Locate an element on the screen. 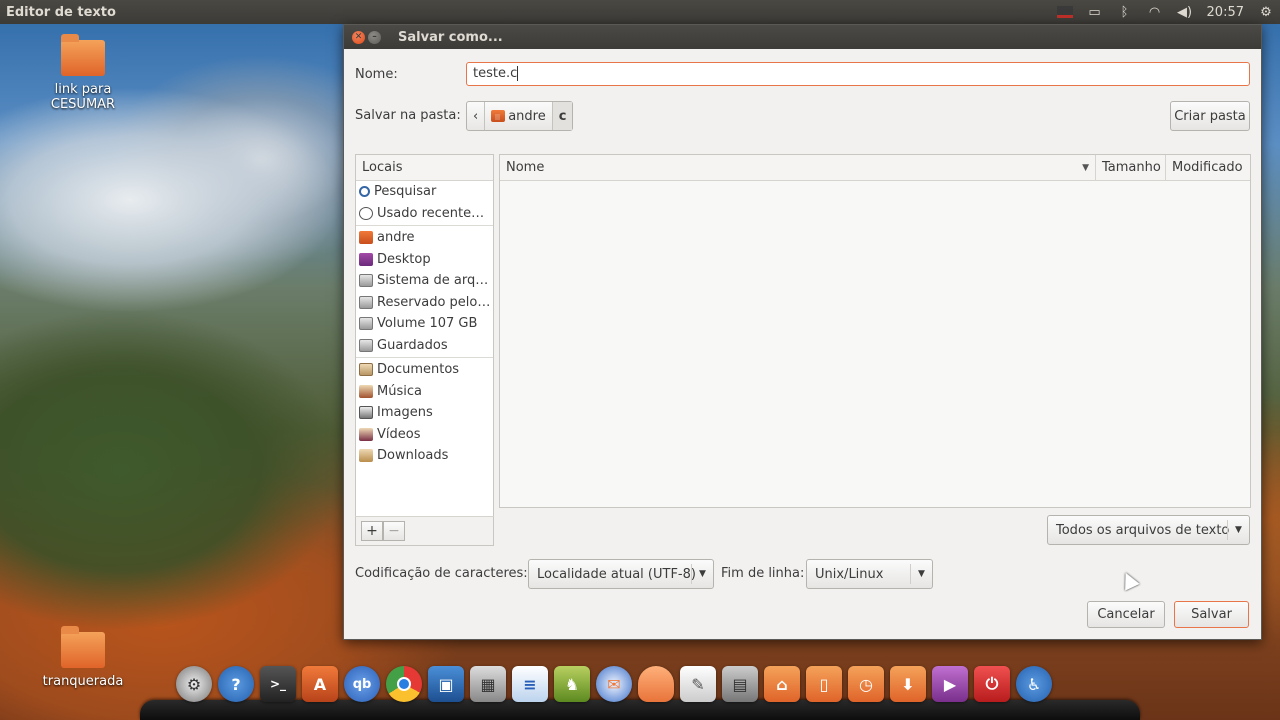 This screenshot has height=720, width=1280. file-filter-select: Todos os arquivos de texto ▼ is located at coordinates (1148, 530).